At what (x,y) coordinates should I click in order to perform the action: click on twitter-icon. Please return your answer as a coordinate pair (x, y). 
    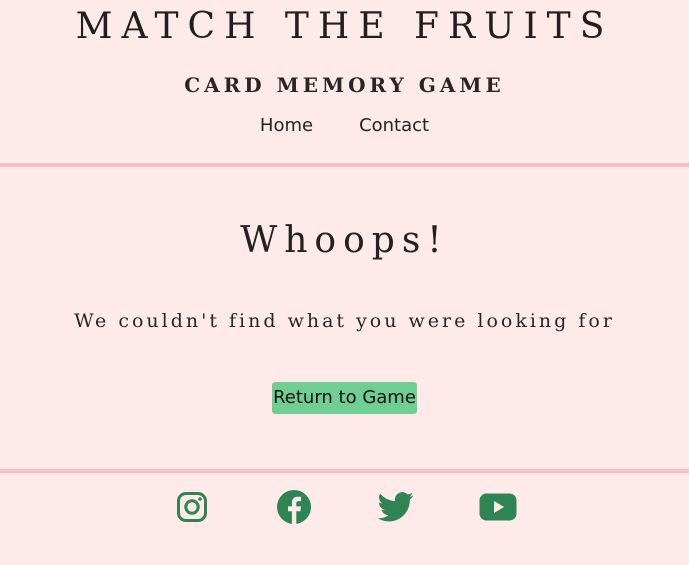
    Looking at the image, I should click on (395, 507).